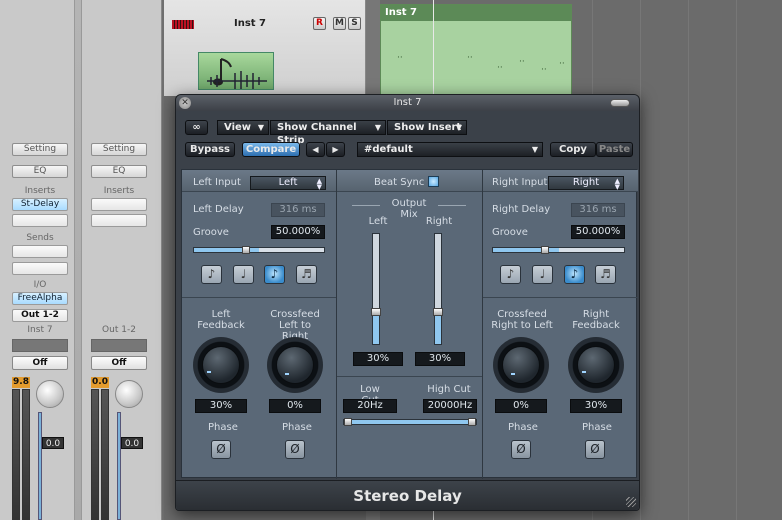 Image resolution: width=782 pixels, height=520 pixels. What do you see at coordinates (243, 274) in the screenshot?
I see `left-note-quarter-button: ♩` at bounding box center [243, 274].